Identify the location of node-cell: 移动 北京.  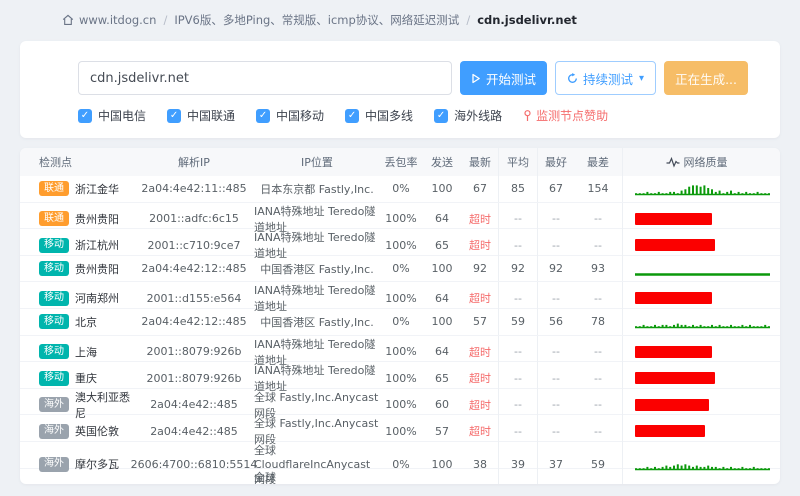
(82, 322).